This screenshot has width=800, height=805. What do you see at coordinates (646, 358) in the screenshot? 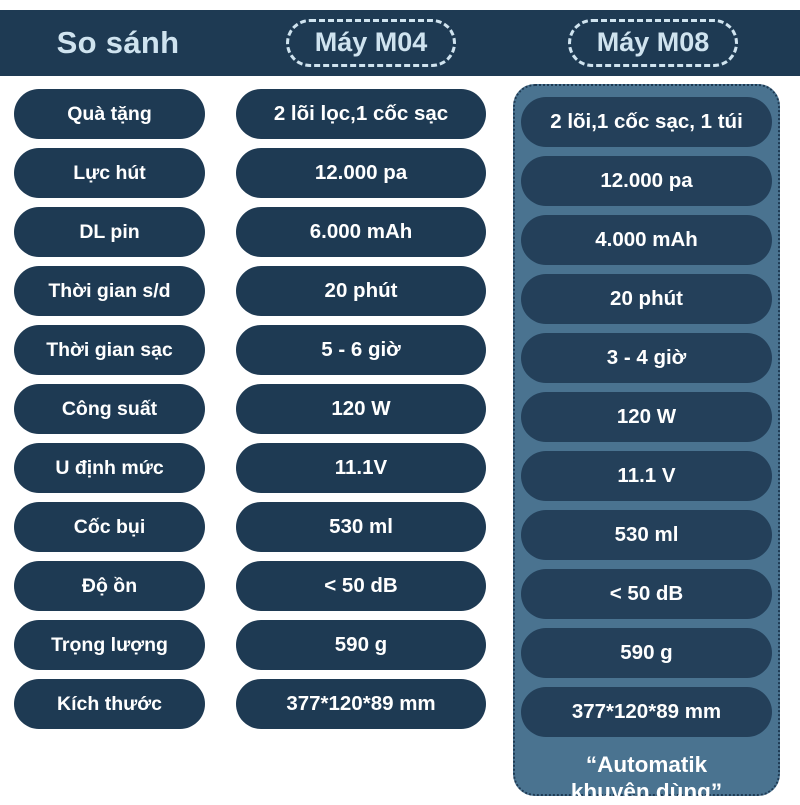
I see `m08-value: 3 - 4 giờ` at bounding box center [646, 358].